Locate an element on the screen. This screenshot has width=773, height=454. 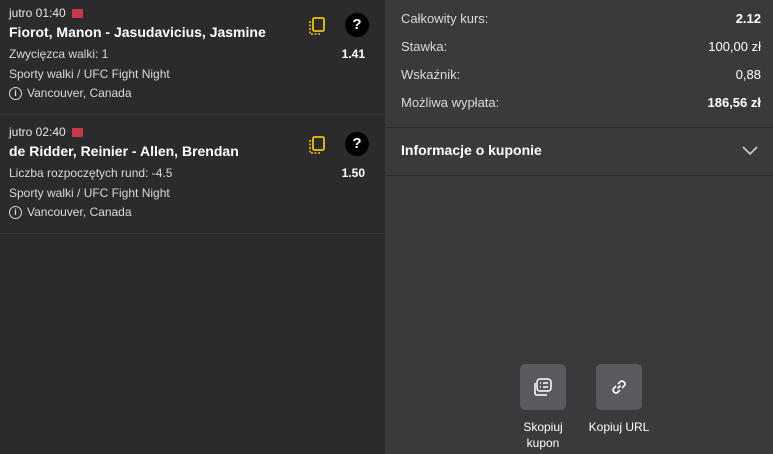
bet-odds: 1.41 is located at coordinates (353, 54).